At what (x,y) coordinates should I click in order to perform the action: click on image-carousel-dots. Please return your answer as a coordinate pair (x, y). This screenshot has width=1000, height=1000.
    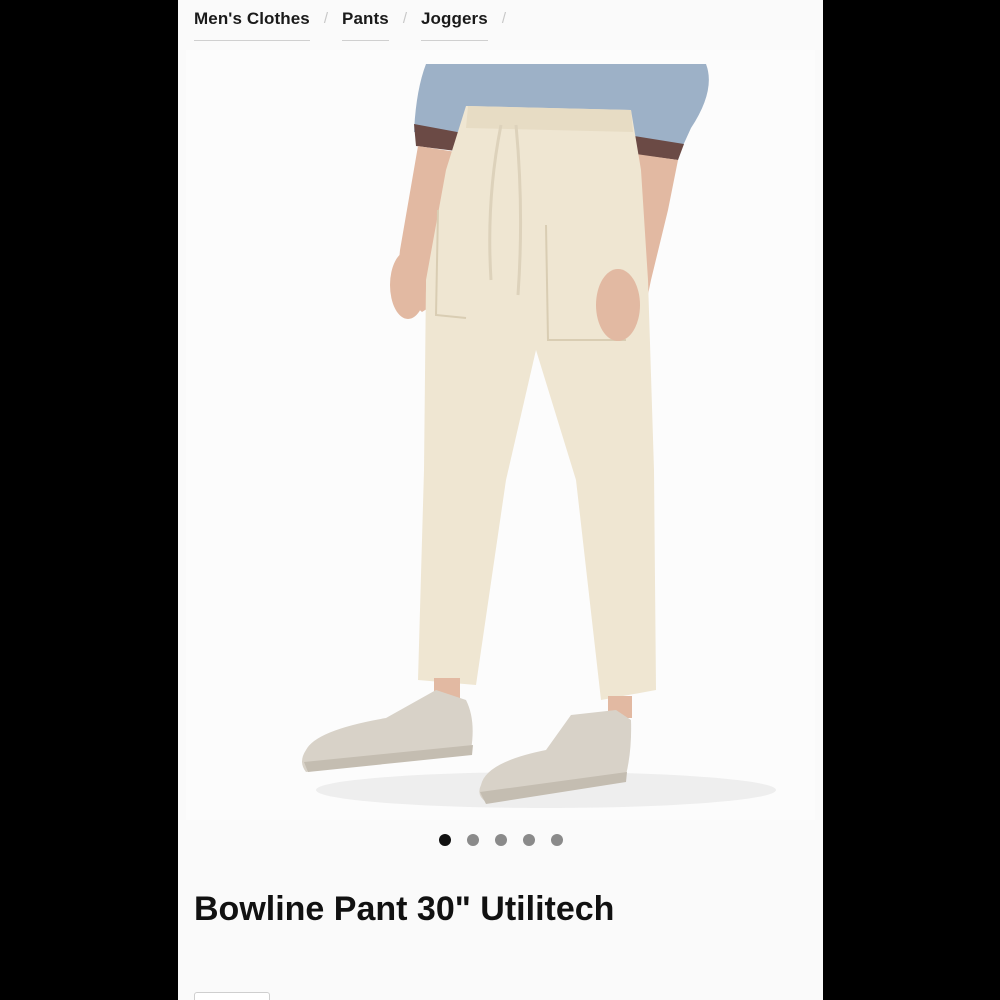
    Looking at the image, I should click on (500, 840).